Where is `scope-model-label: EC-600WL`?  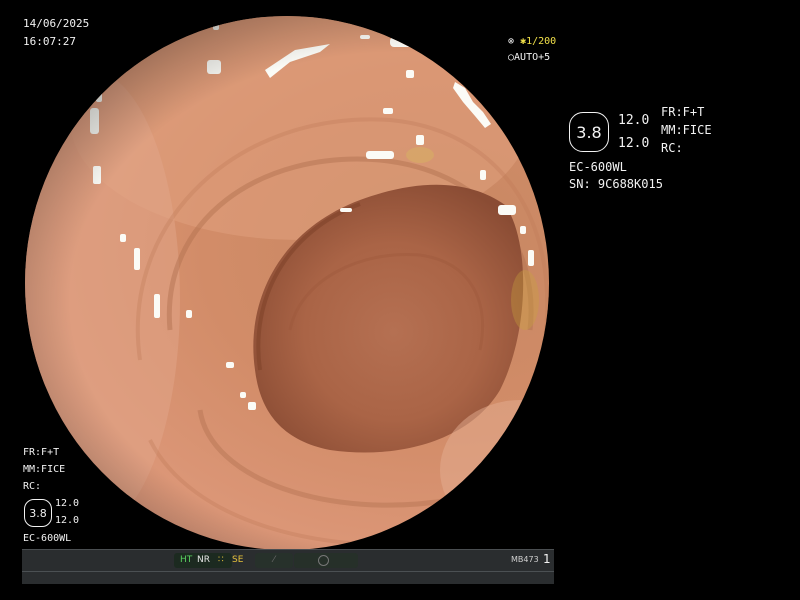 scope-model-label: EC-600WL is located at coordinates (598, 167).